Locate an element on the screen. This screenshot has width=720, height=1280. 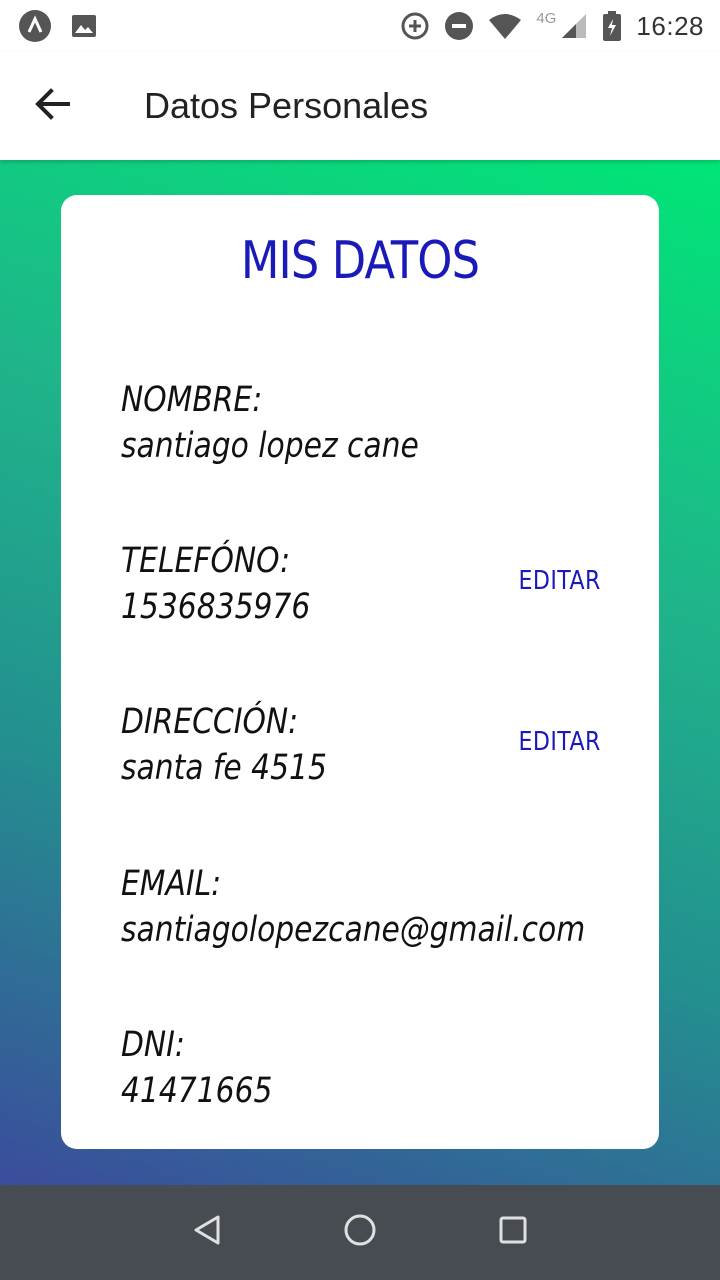
field-label: DIRECCIÓN: is located at coordinates (210, 722).